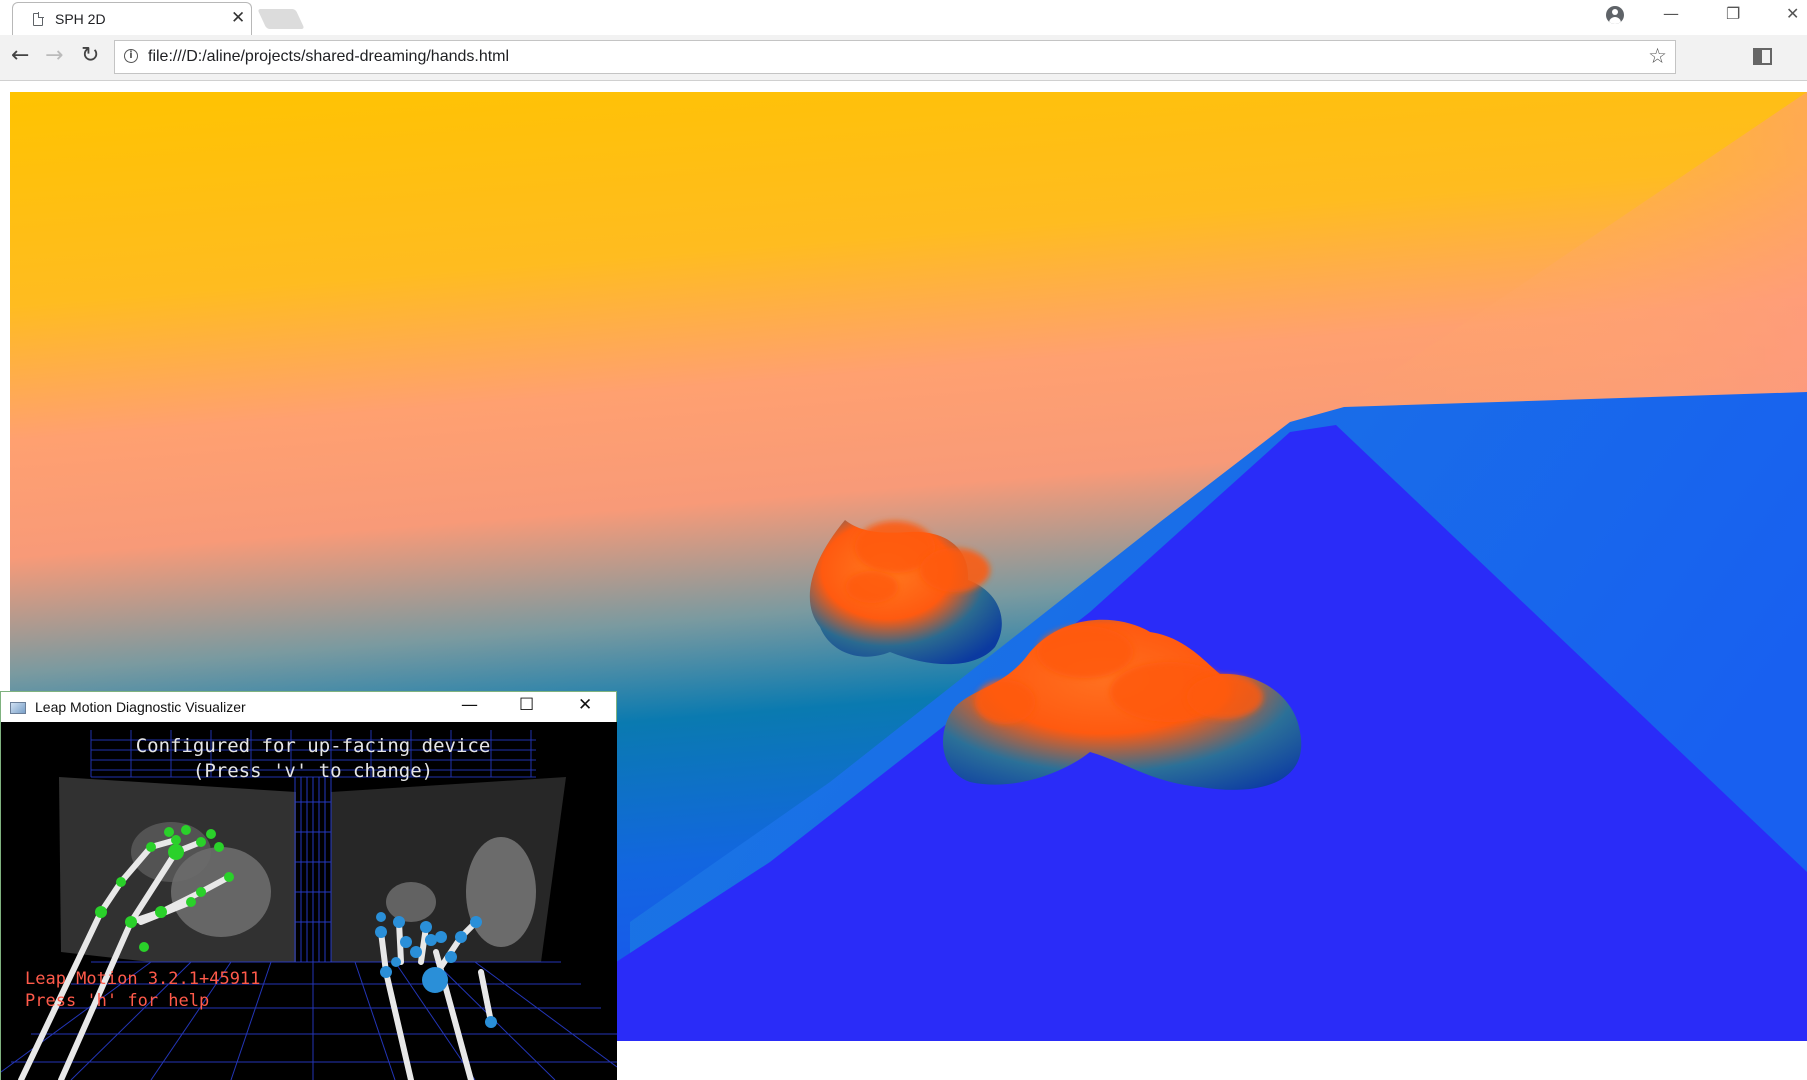 The width and height of the screenshot is (1807, 1080). I want to click on profile-icon, so click(1615, 15).